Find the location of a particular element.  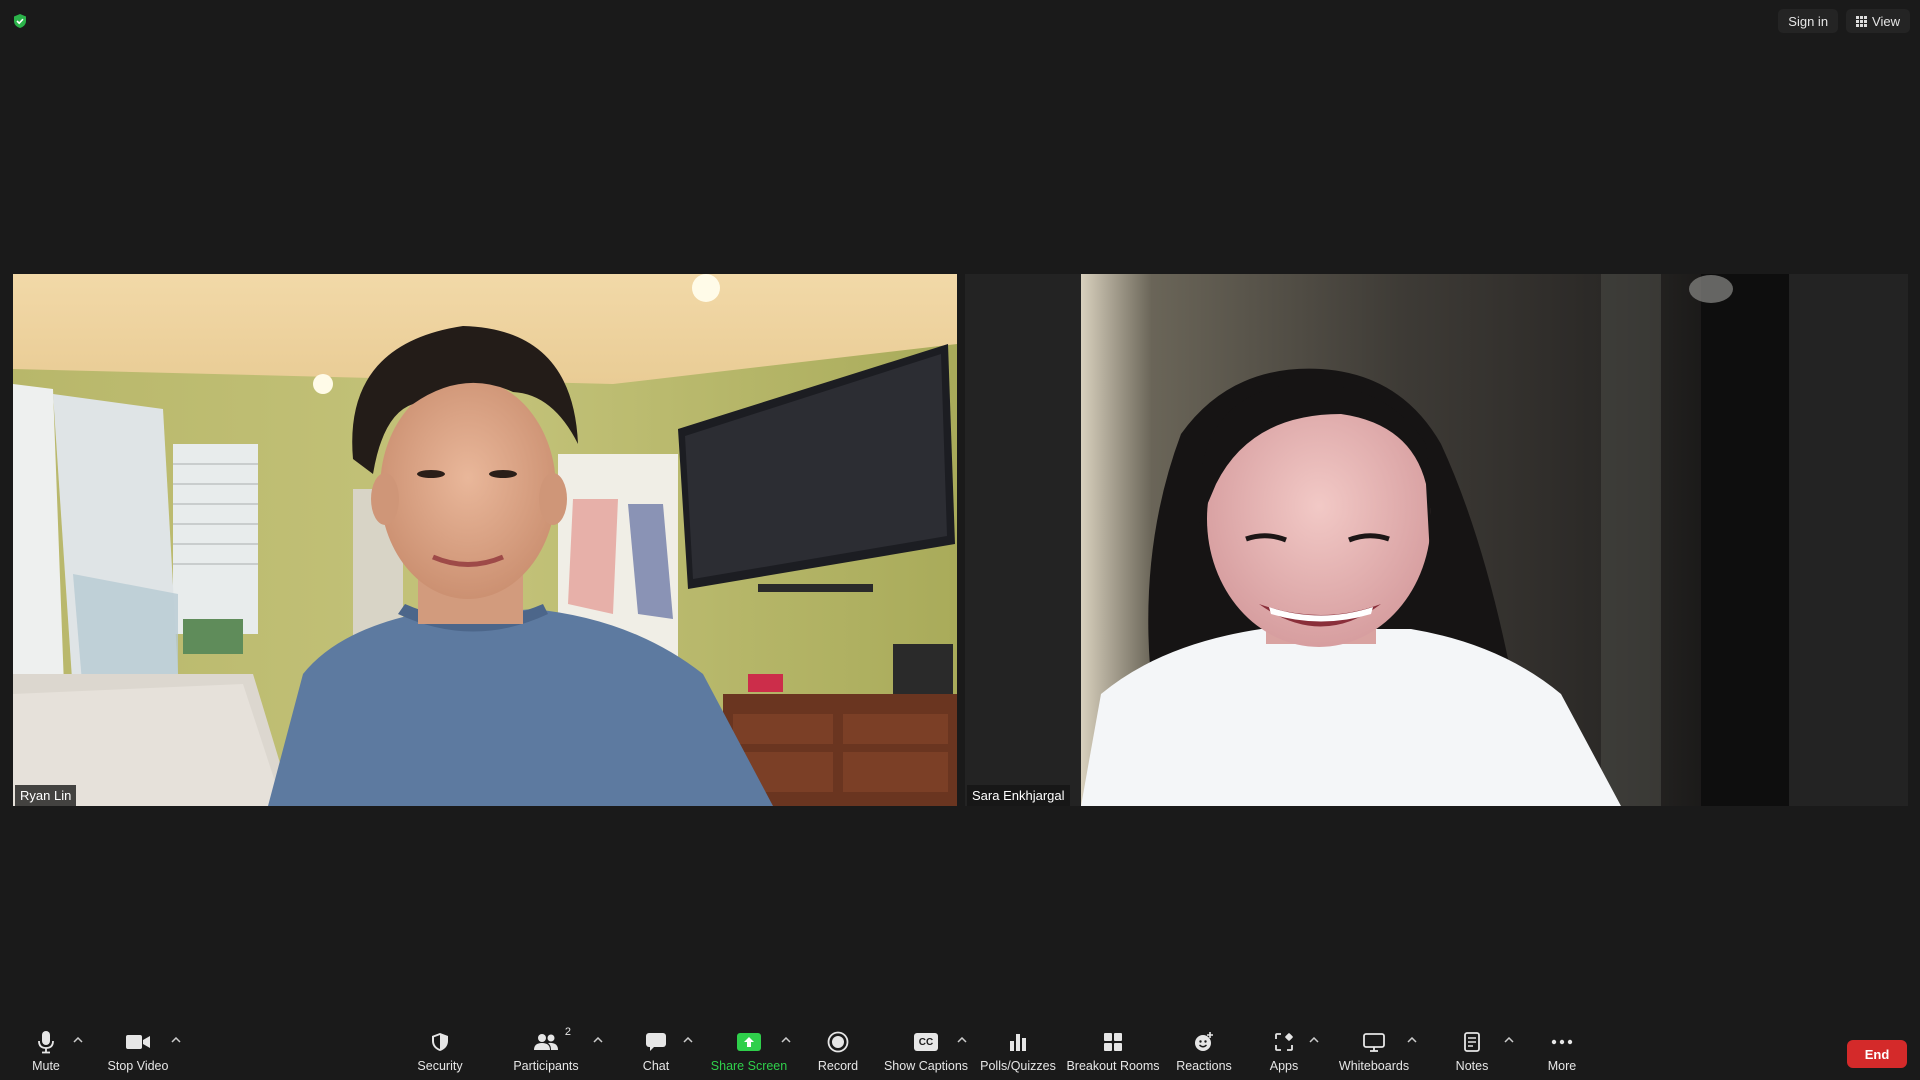

whiteboard-icon is located at coordinates (1374, 1042).